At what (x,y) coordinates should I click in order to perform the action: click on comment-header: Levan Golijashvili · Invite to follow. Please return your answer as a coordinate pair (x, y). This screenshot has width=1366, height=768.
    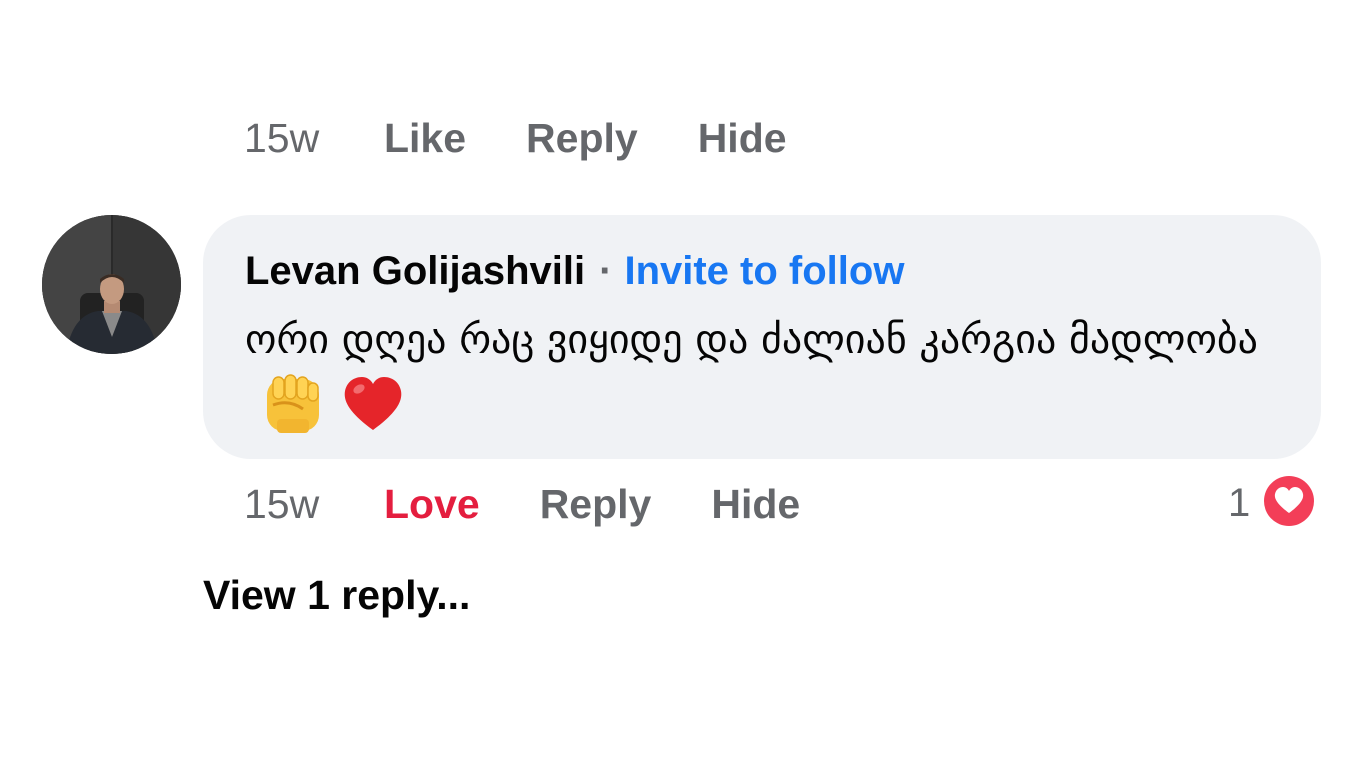
    Looking at the image, I should click on (763, 271).